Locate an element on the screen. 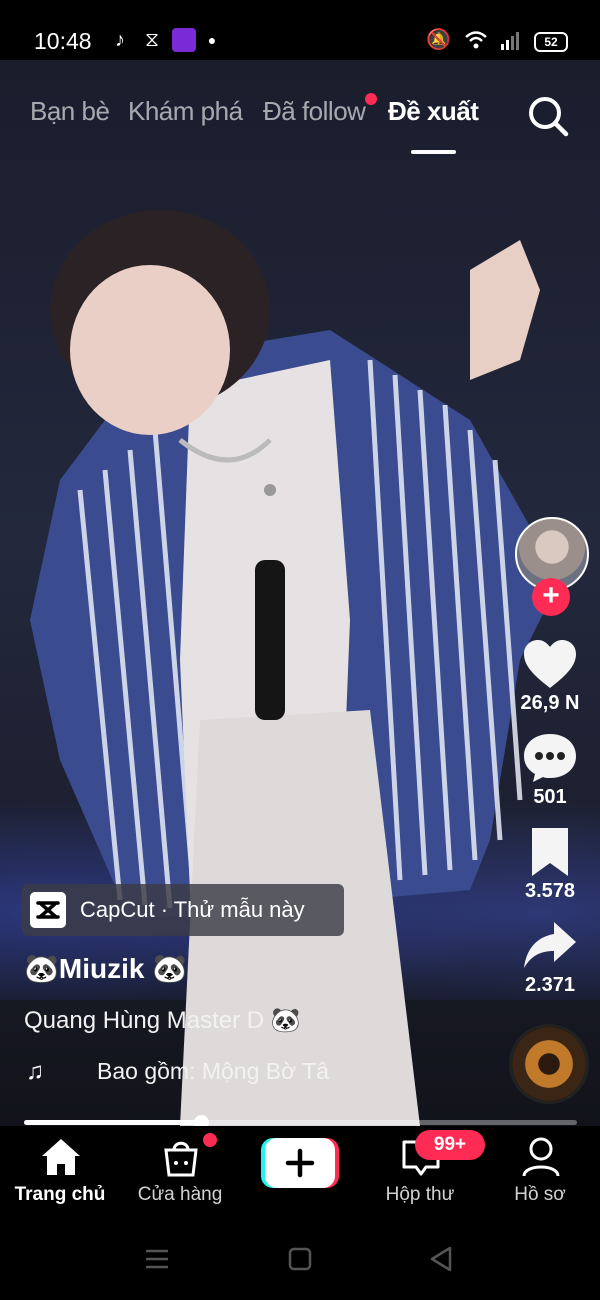 The height and width of the screenshot is (1300, 600). status-bar: 10:48 ♪ ⧖ ● 🔕 52 is located at coordinates (300, 30).